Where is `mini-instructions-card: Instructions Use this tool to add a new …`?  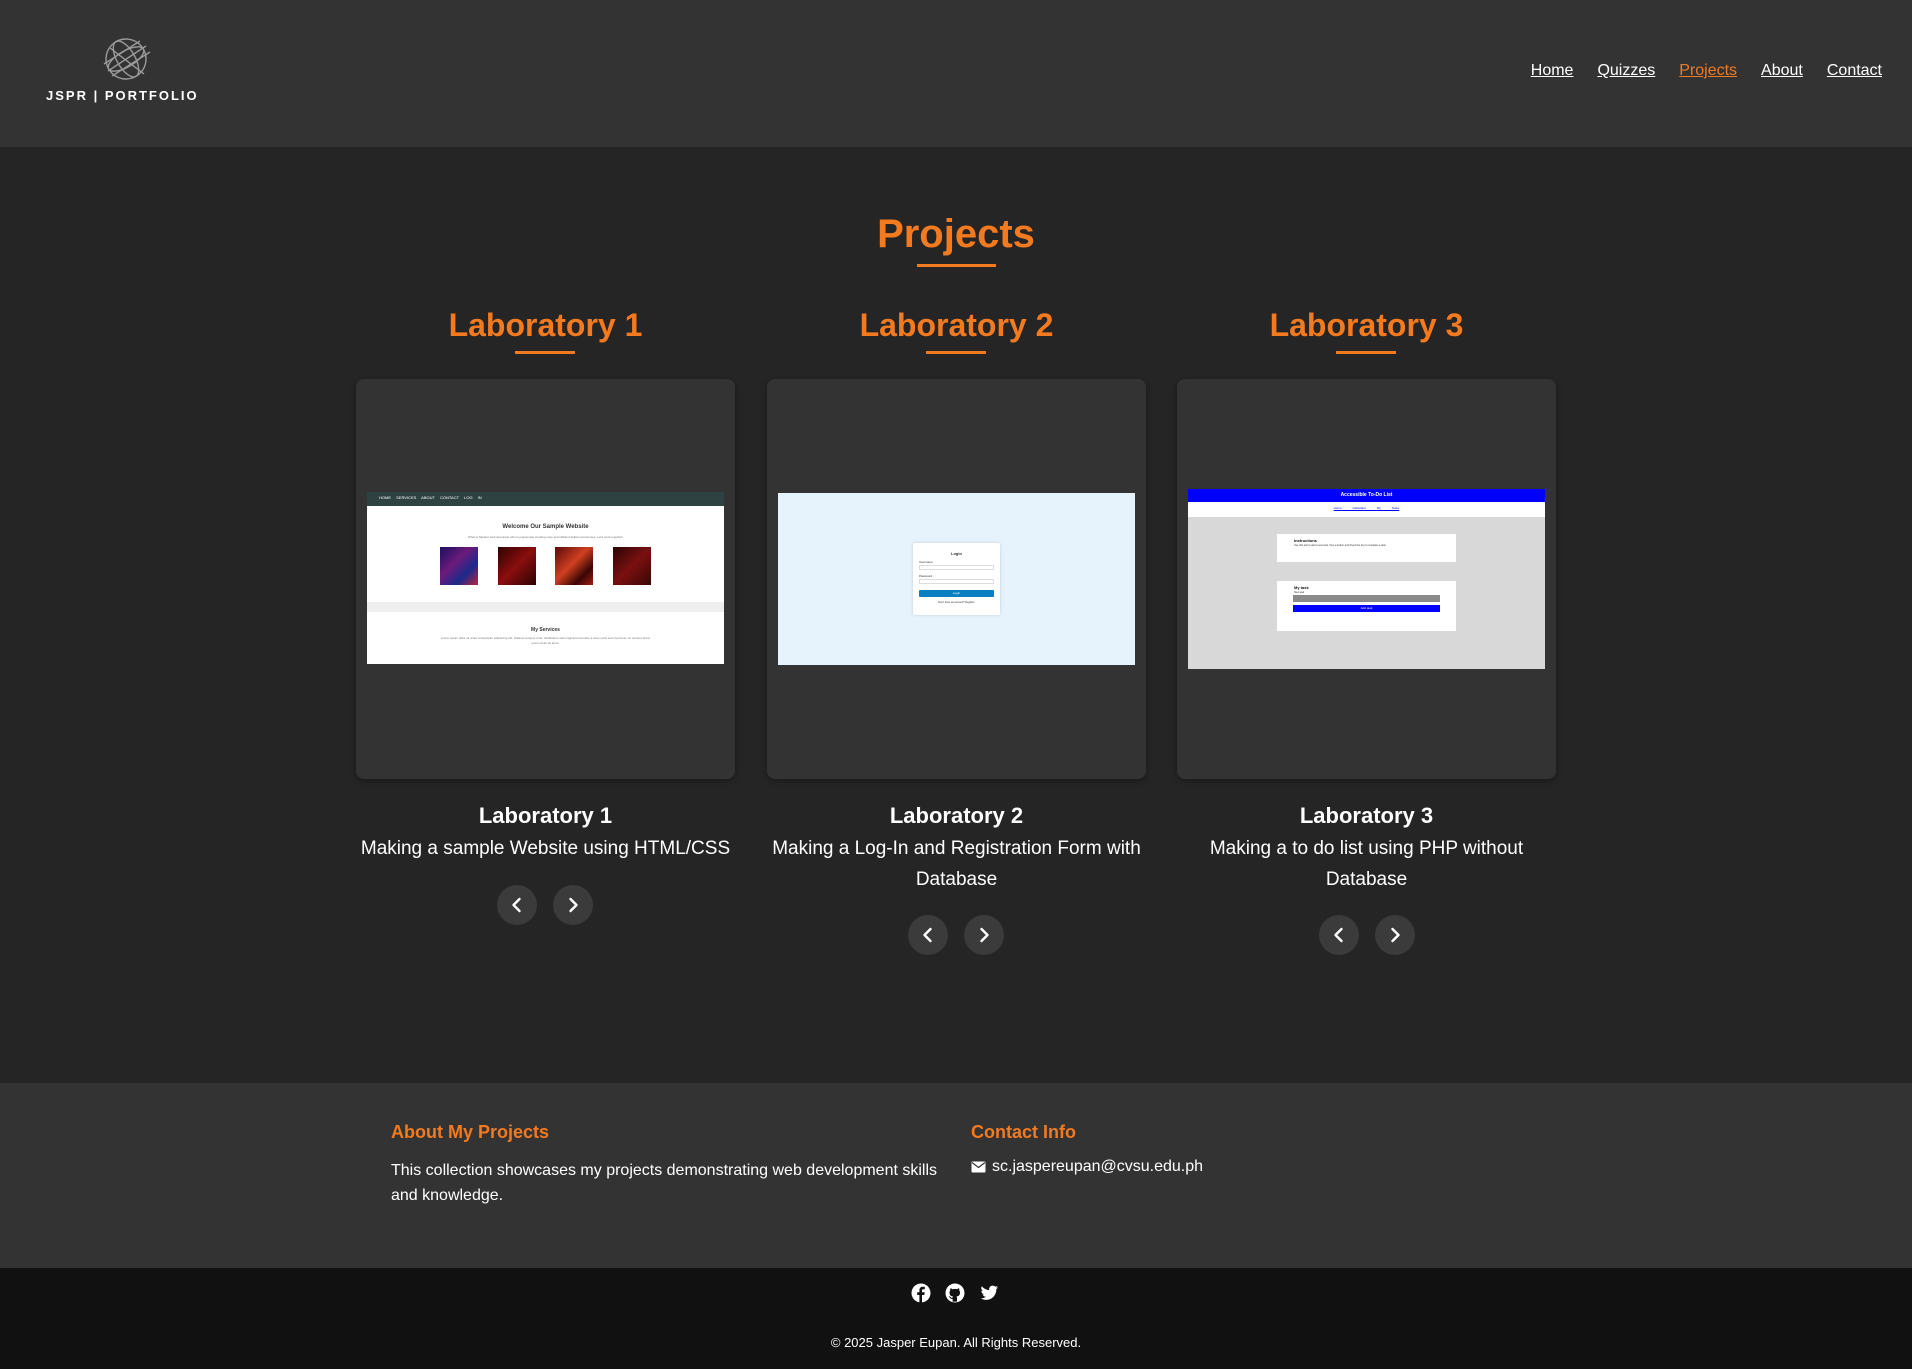
mini-instructions-card: Instructions Use this tool to add a new … is located at coordinates (1366, 548).